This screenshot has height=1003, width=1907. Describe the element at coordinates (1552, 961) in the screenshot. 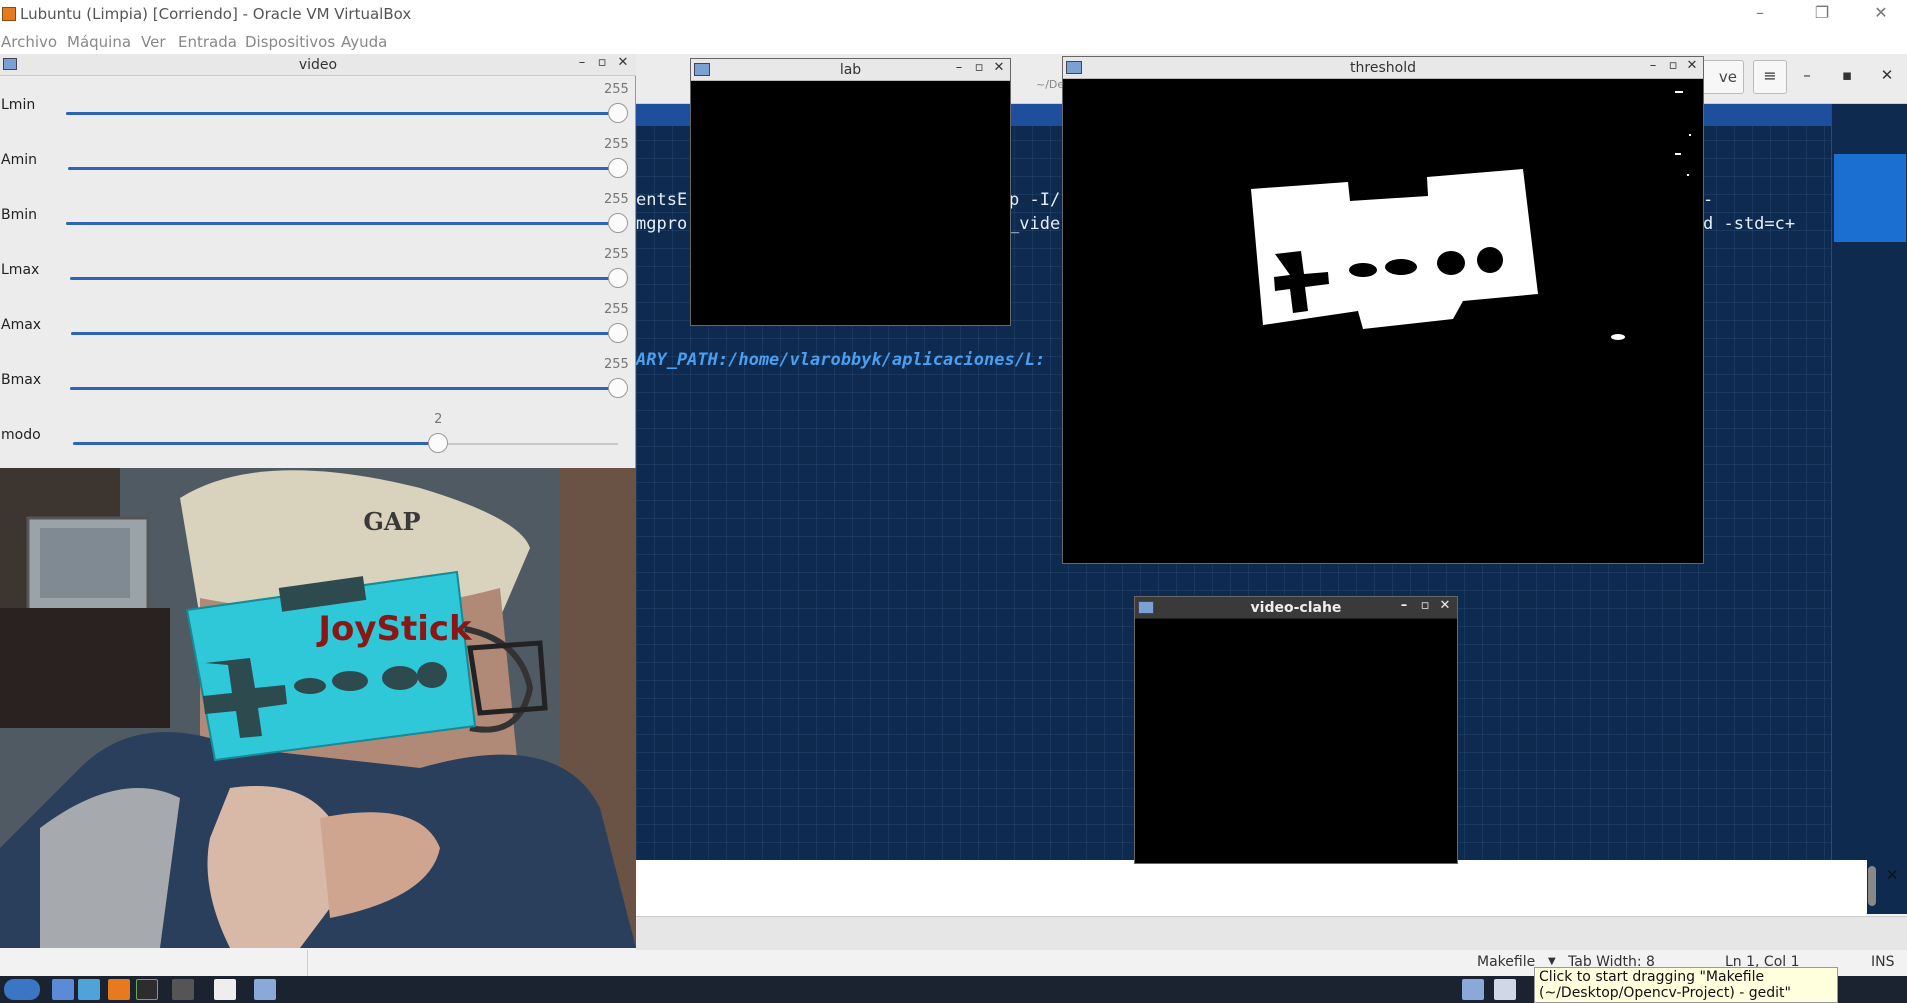

I see `language-dropdown-icon: ▼` at that location.